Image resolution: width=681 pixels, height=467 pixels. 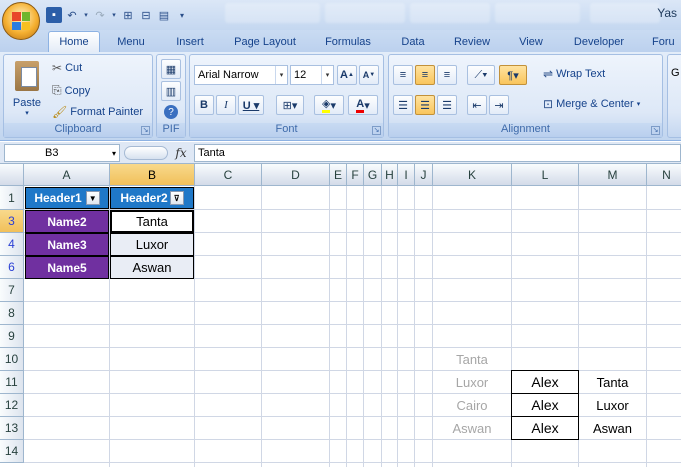 I want to click on format-painter-button: 🖌 Format Painter, so click(x=97, y=112).